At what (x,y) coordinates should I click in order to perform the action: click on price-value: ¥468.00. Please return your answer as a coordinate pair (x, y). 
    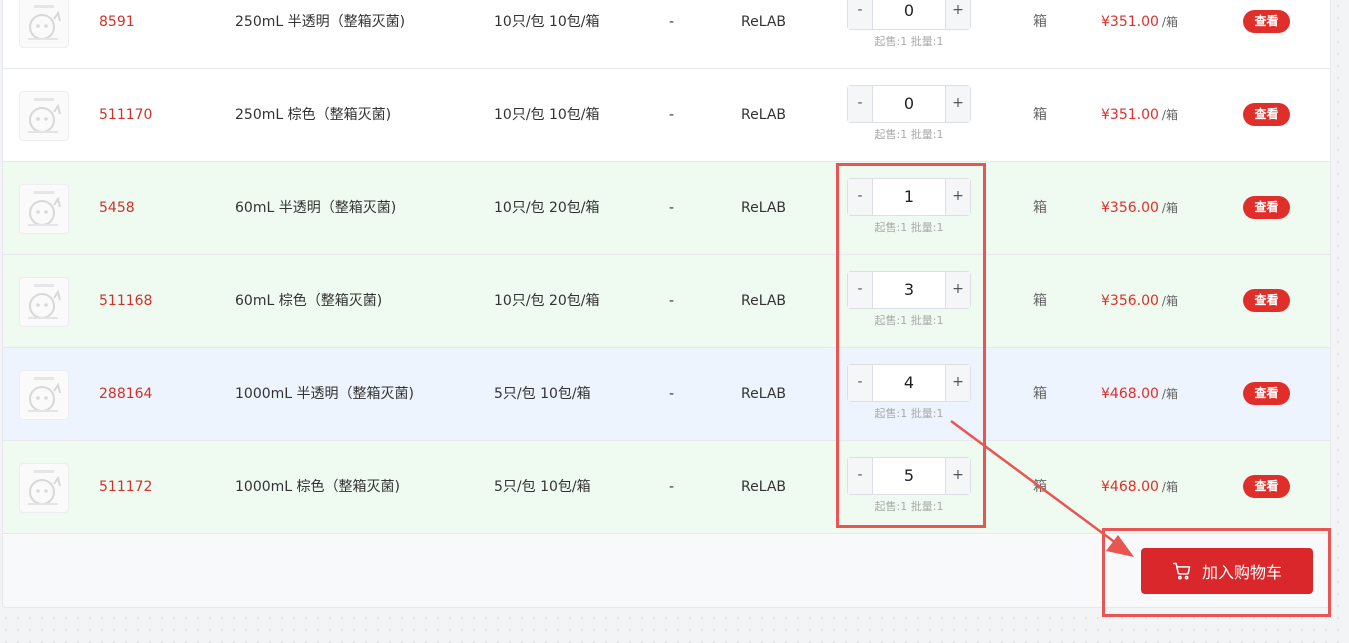
    Looking at the image, I should click on (1130, 394).